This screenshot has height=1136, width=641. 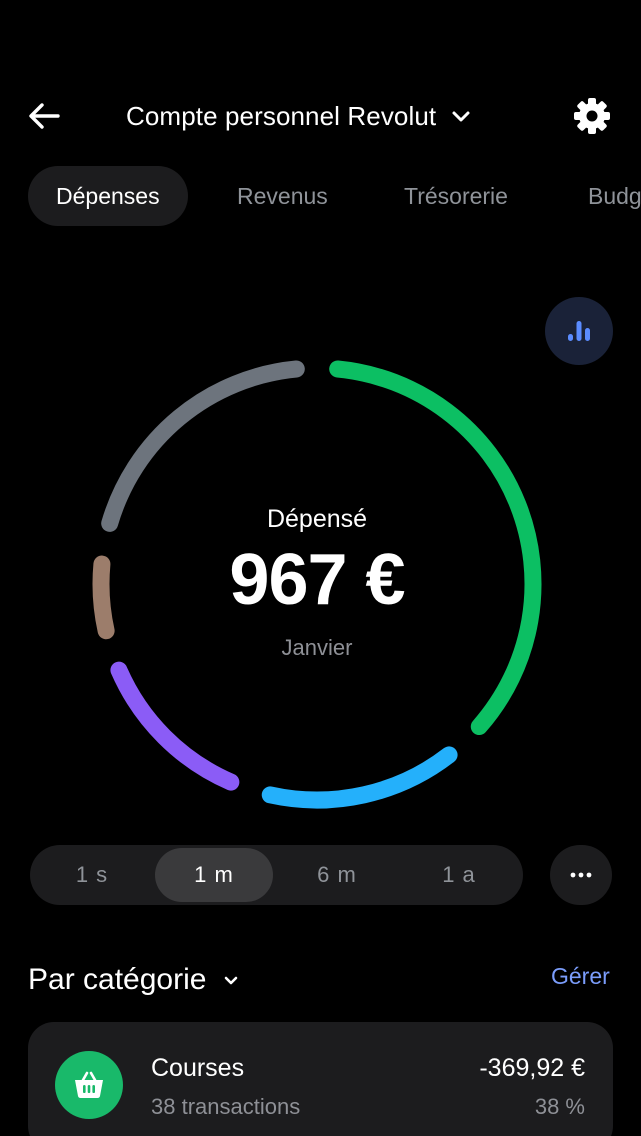 What do you see at coordinates (580, 976) in the screenshot?
I see `manage-link: Gérer` at bounding box center [580, 976].